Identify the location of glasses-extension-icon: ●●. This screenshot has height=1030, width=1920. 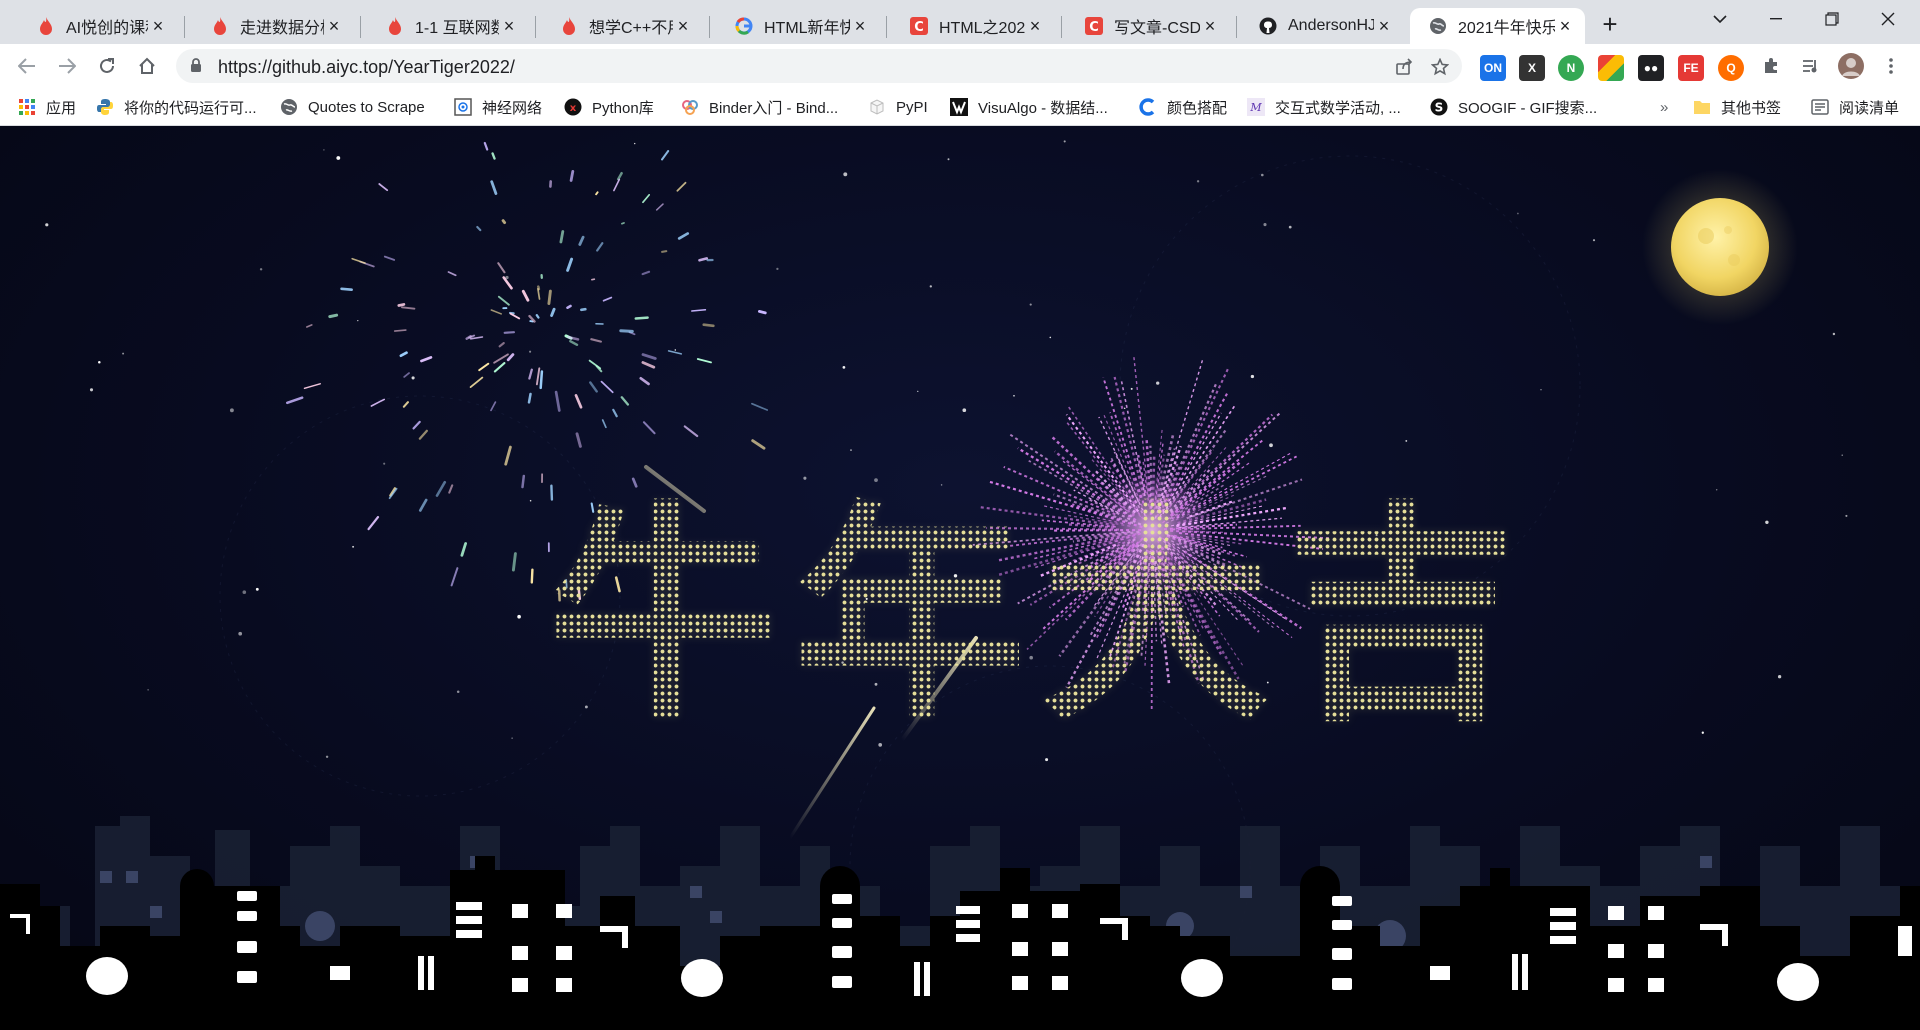
(1651, 68).